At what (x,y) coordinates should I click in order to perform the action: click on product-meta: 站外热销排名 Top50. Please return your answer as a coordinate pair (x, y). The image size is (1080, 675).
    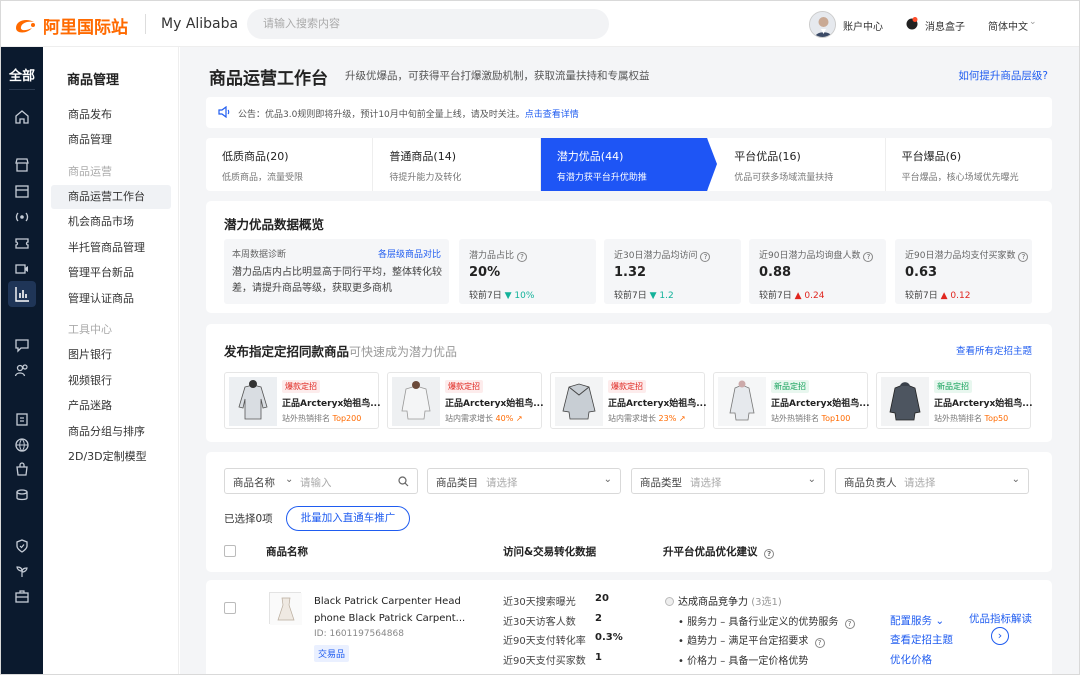
    Looking at the image, I should click on (971, 418).